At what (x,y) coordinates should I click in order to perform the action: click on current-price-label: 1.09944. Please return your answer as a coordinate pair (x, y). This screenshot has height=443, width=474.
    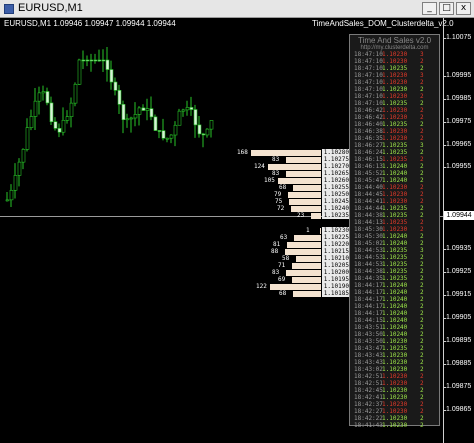
    Looking at the image, I should click on (459, 215).